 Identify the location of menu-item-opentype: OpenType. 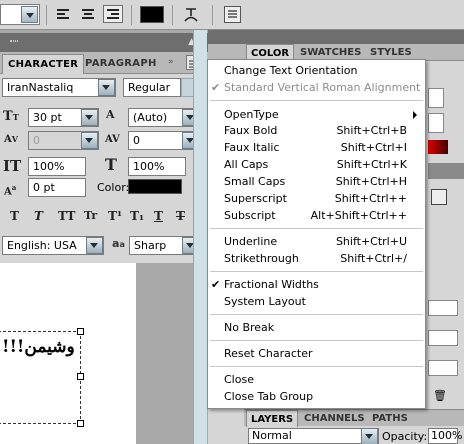
(316, 114).